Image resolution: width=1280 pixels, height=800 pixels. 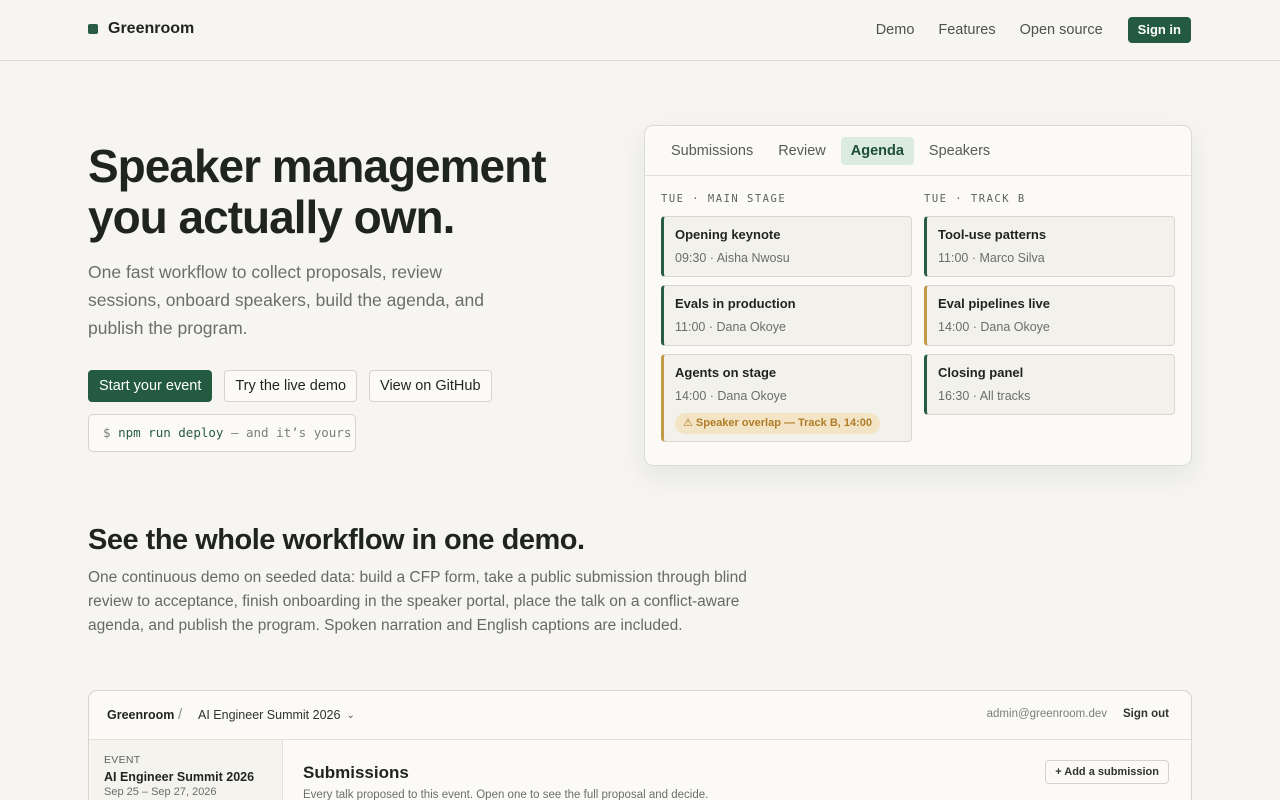 I want to click on main-nav: Demo Features Open source Sign in, so click(x=1021, y=30).